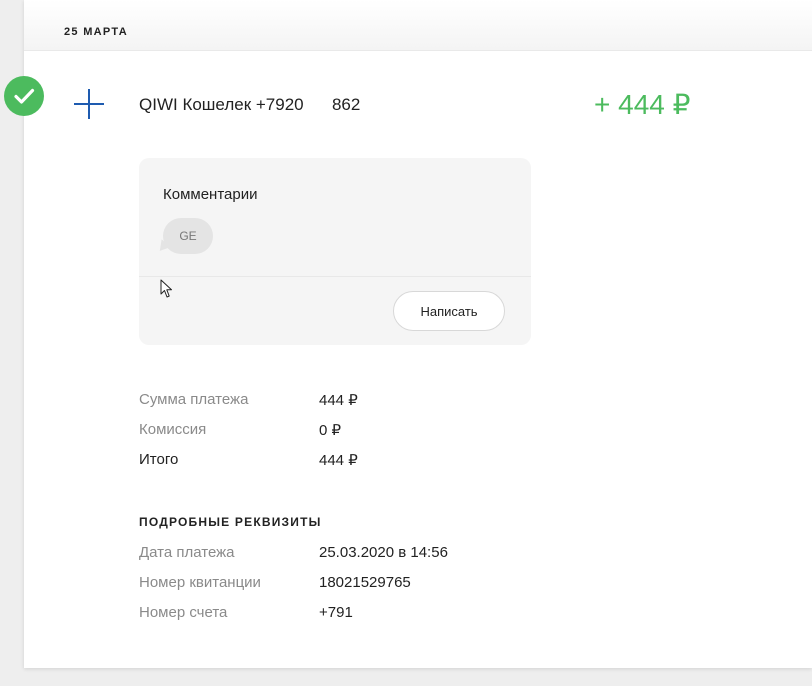  Describe the element at coordinates (200, 582) in the screenshot. I see `details-label: Номер квитанции` at that location.